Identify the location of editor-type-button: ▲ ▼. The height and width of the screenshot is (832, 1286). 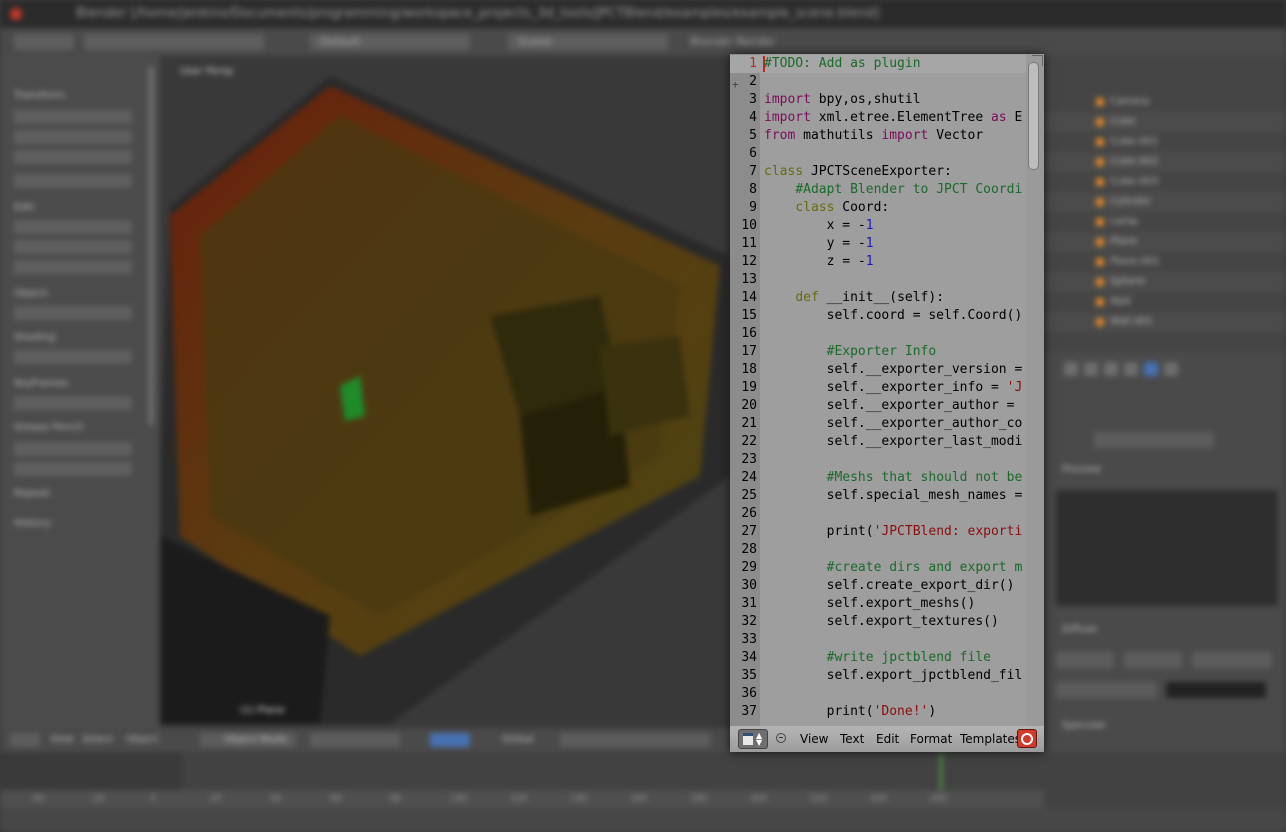
(753, 739).